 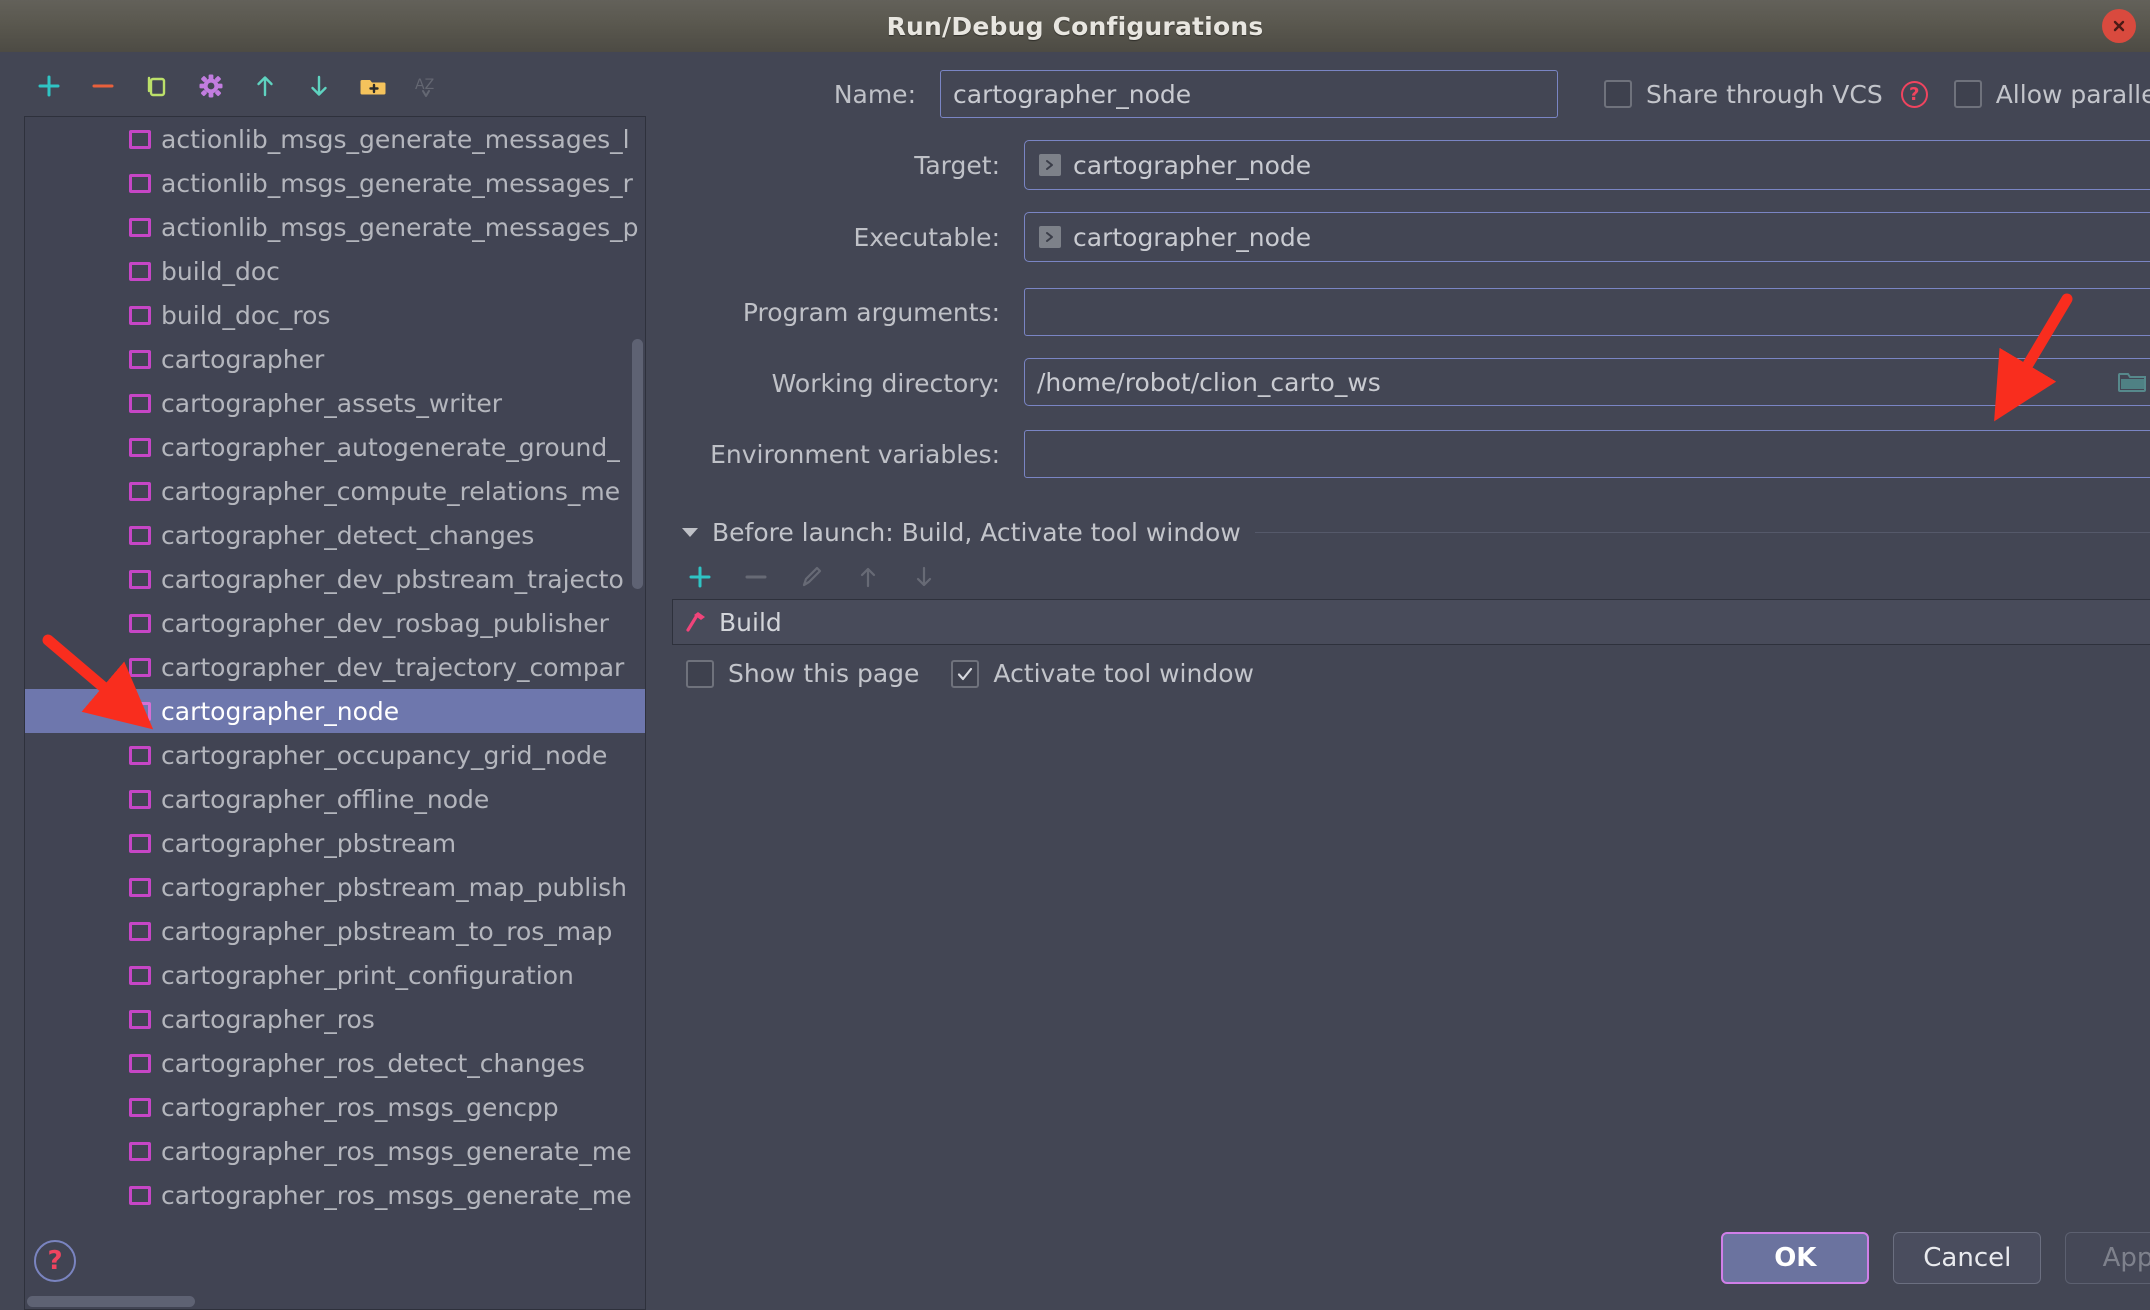 What do you see at coordinates (2072, 94) in the screenshot?
I see `allow-parallel-run-label: Allow parallel run` at bounding box center [2072, 94].